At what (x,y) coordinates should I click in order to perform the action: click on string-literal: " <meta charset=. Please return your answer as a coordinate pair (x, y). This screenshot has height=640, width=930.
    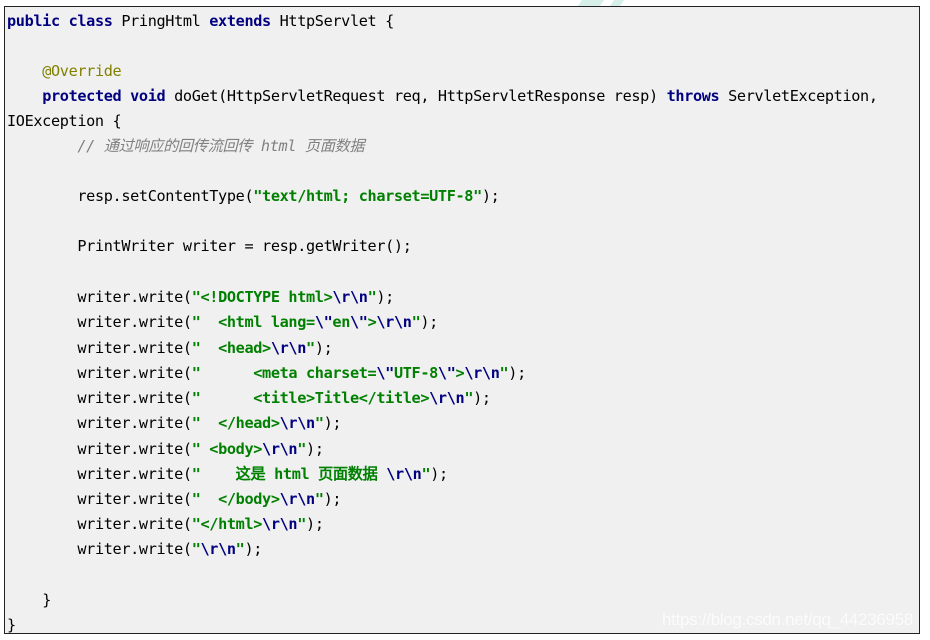
    Looking at the image, I should click on (284, 373).